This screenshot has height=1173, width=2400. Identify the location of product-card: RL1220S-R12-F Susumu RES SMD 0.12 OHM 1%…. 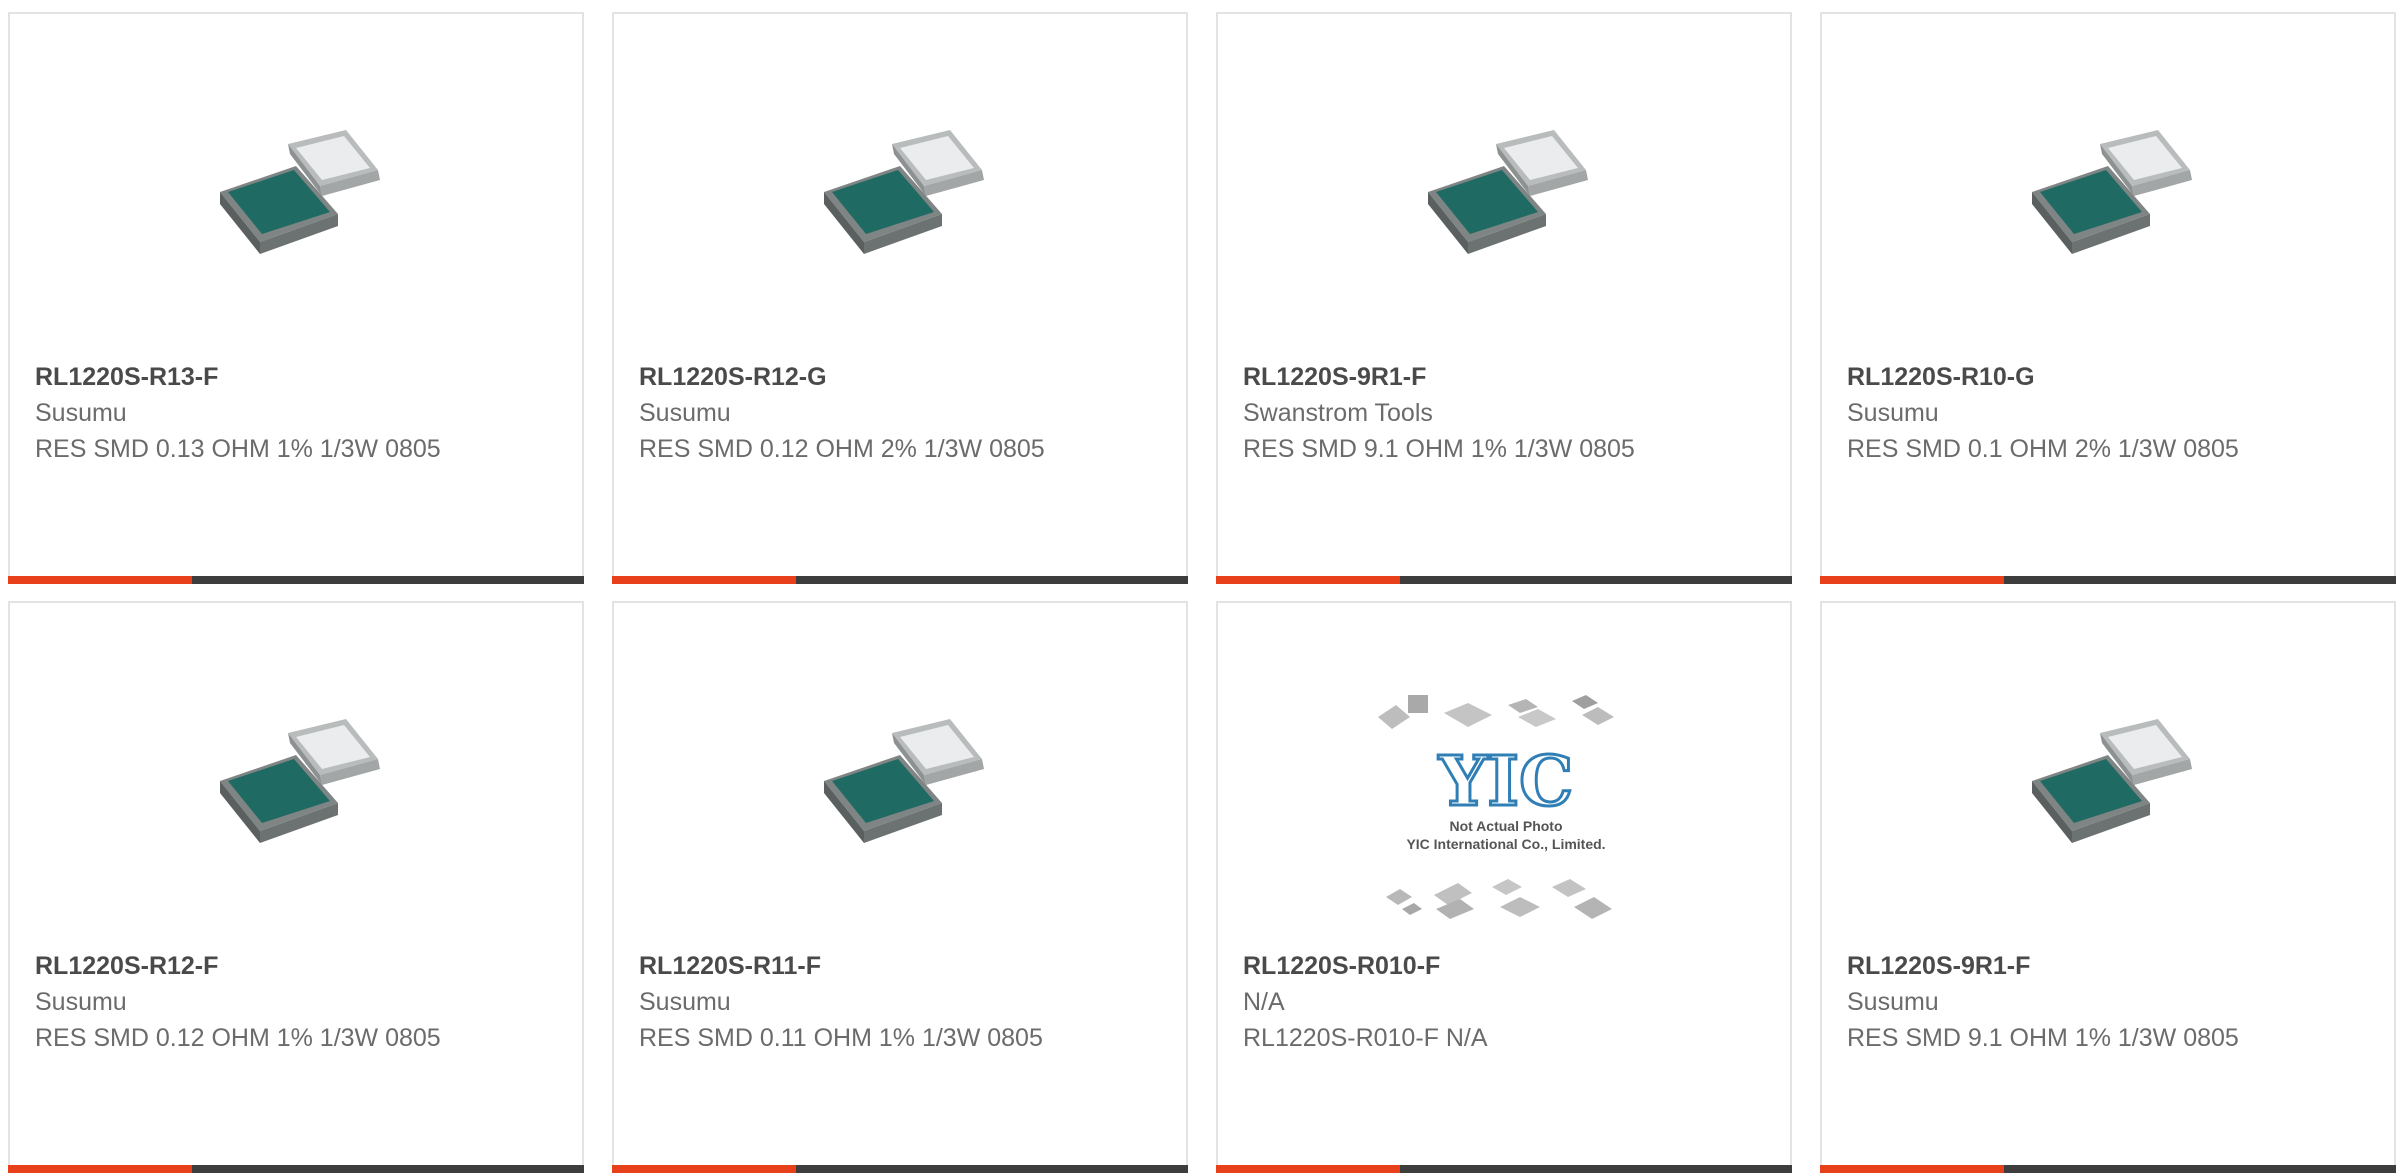
(296, 887).